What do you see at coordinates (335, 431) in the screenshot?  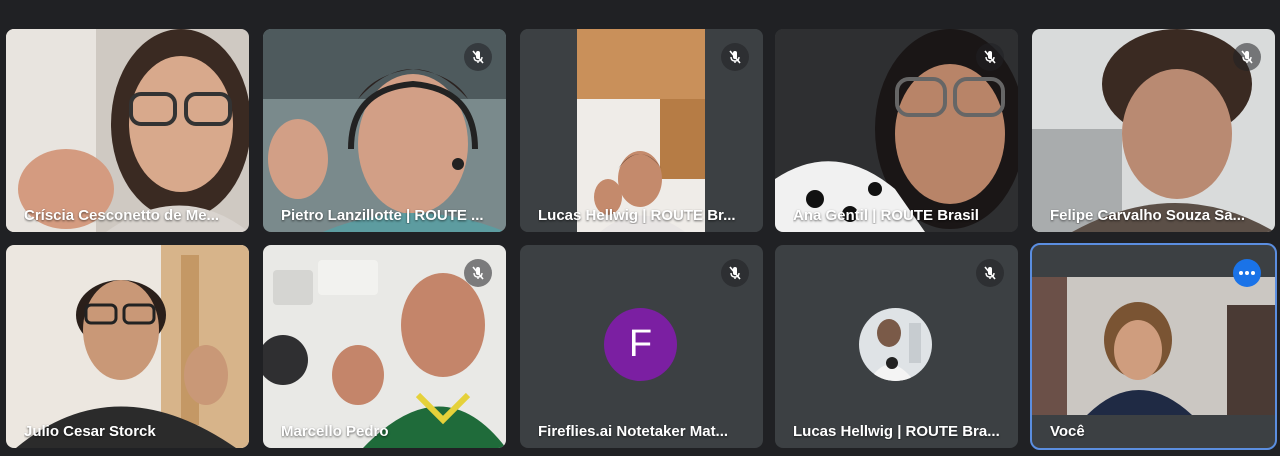 I see `participant-name: Marcello Pedro` at bounding box center [335, 431].